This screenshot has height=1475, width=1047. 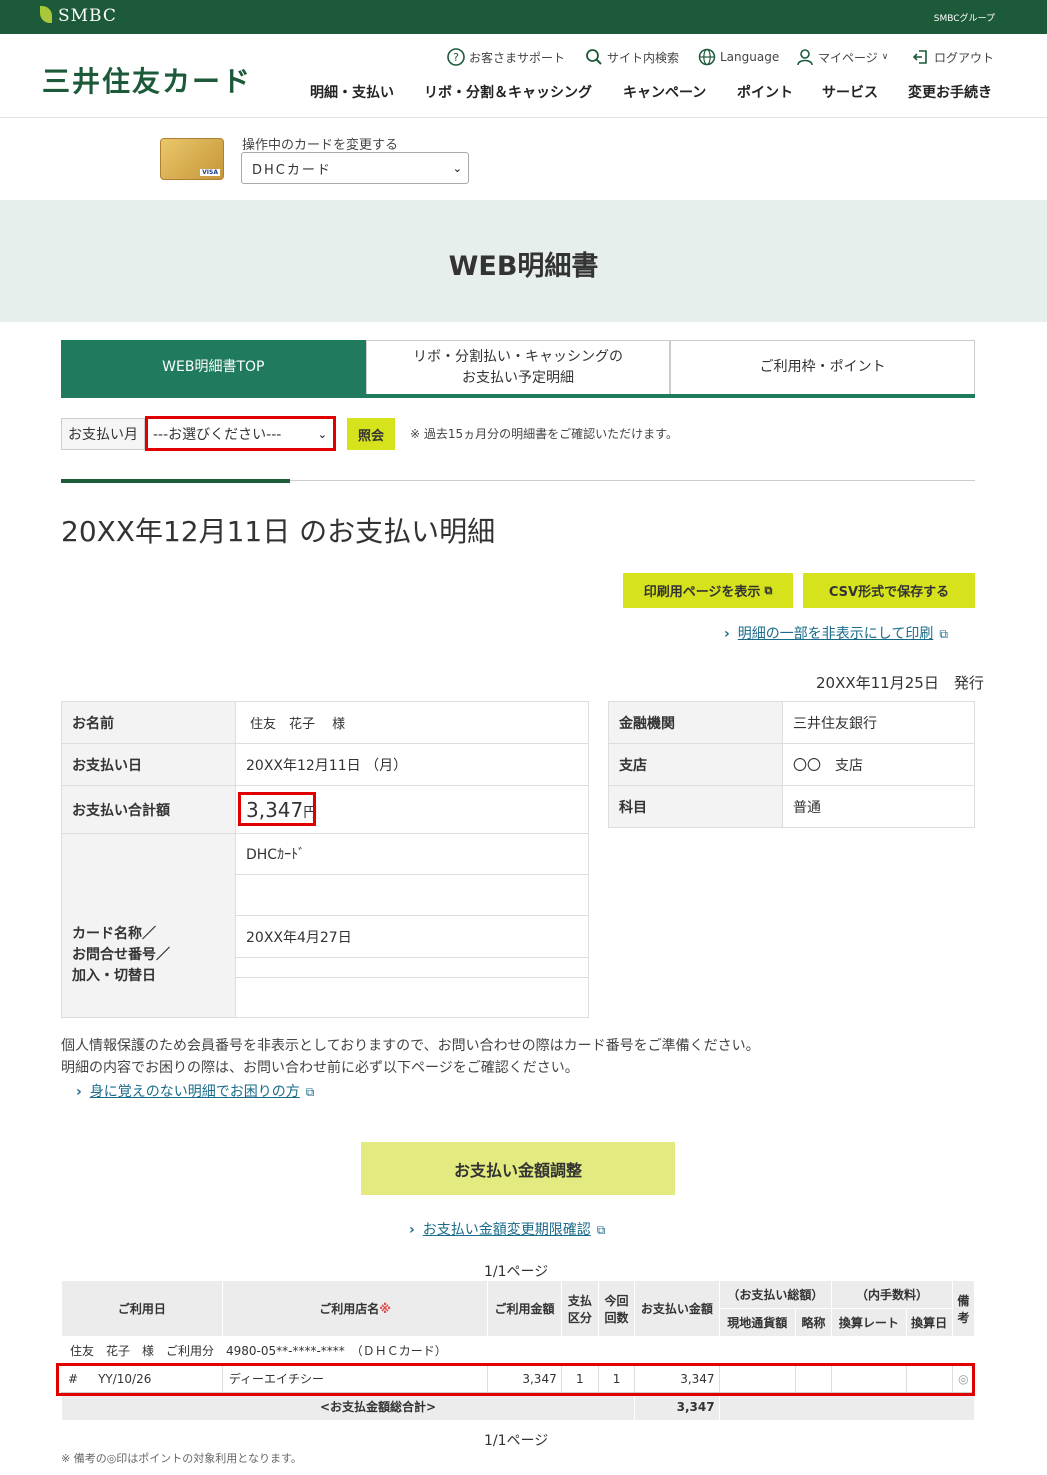 I want to click on inquiry-number-value, so click(x=412, y=895).